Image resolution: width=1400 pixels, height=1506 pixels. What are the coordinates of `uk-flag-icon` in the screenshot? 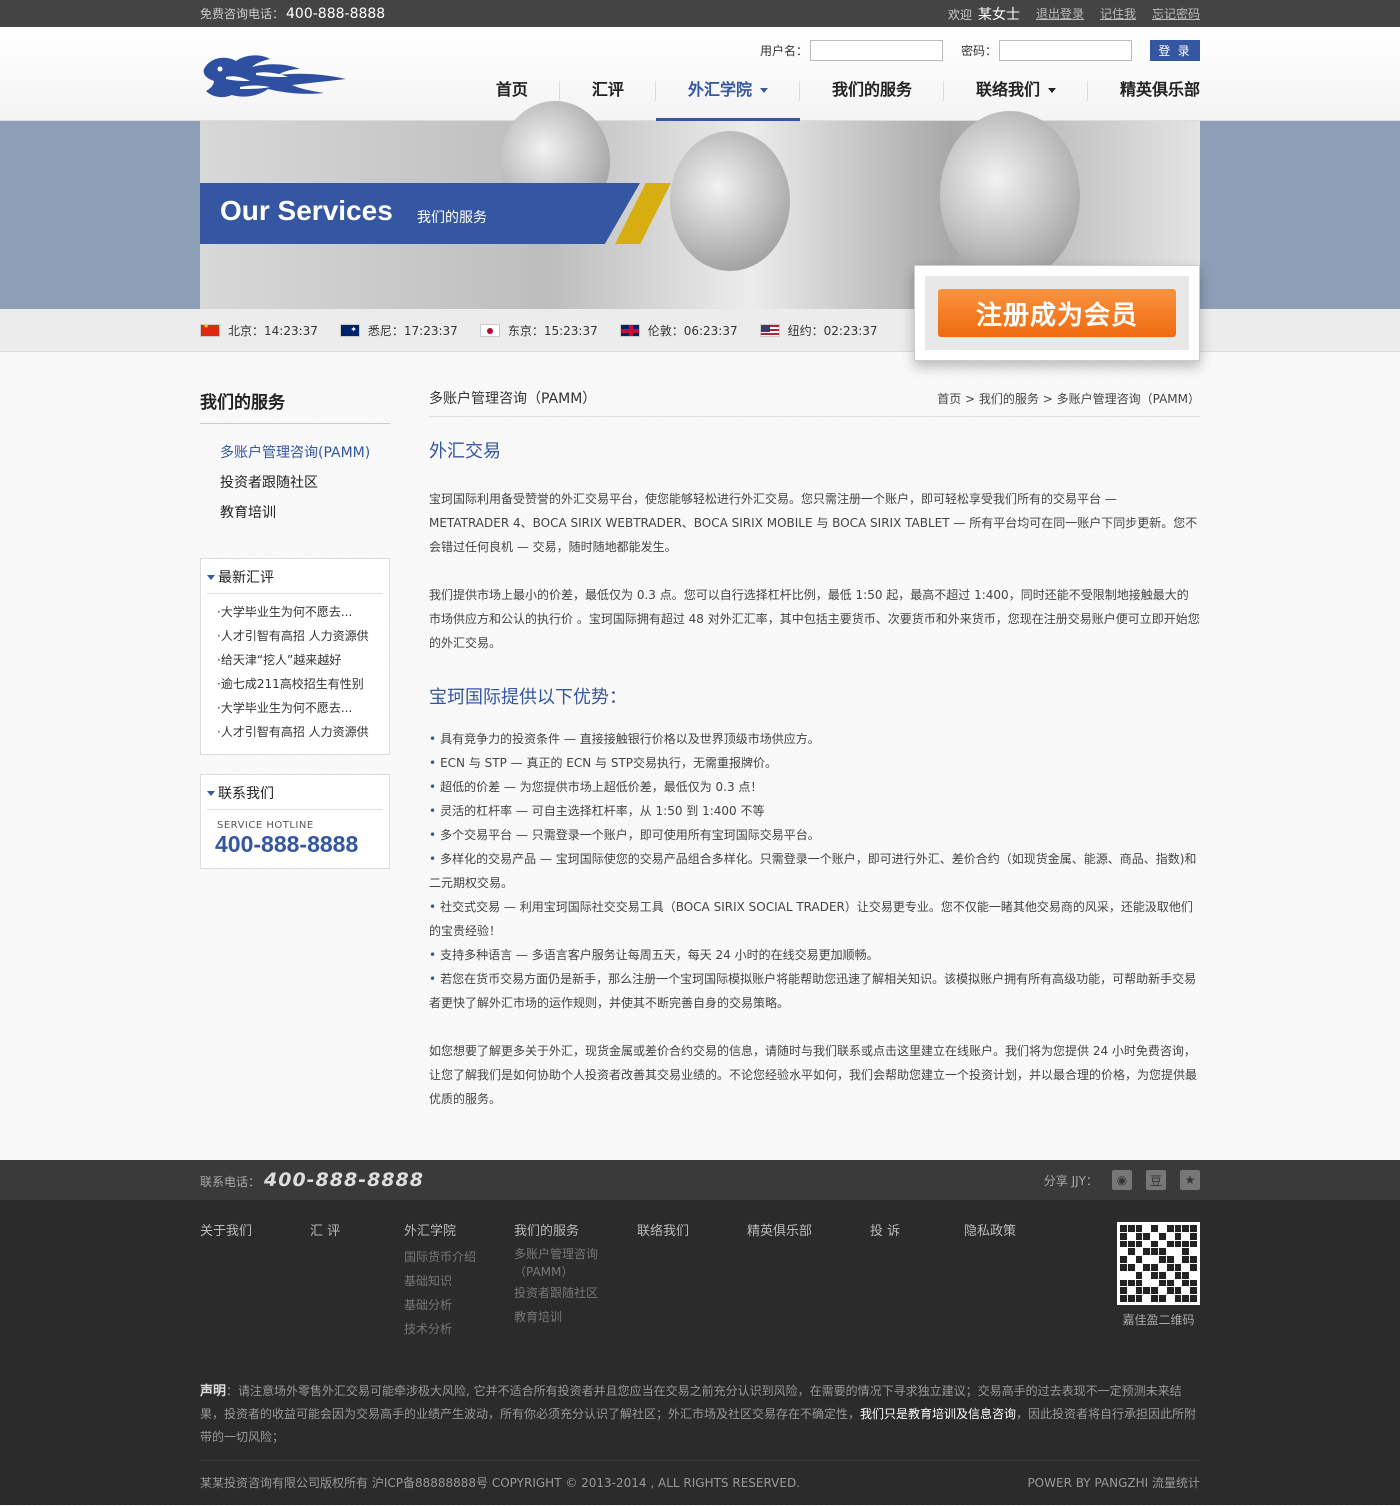 It's located at (629, 330).